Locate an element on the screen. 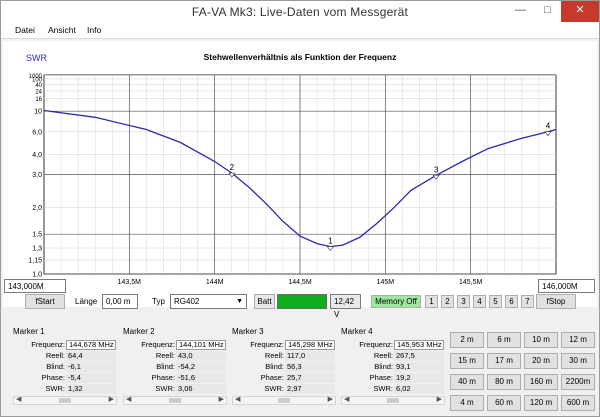 The image size is (600, 417). menu-datei: Datei is located at coordinates (25, 30).